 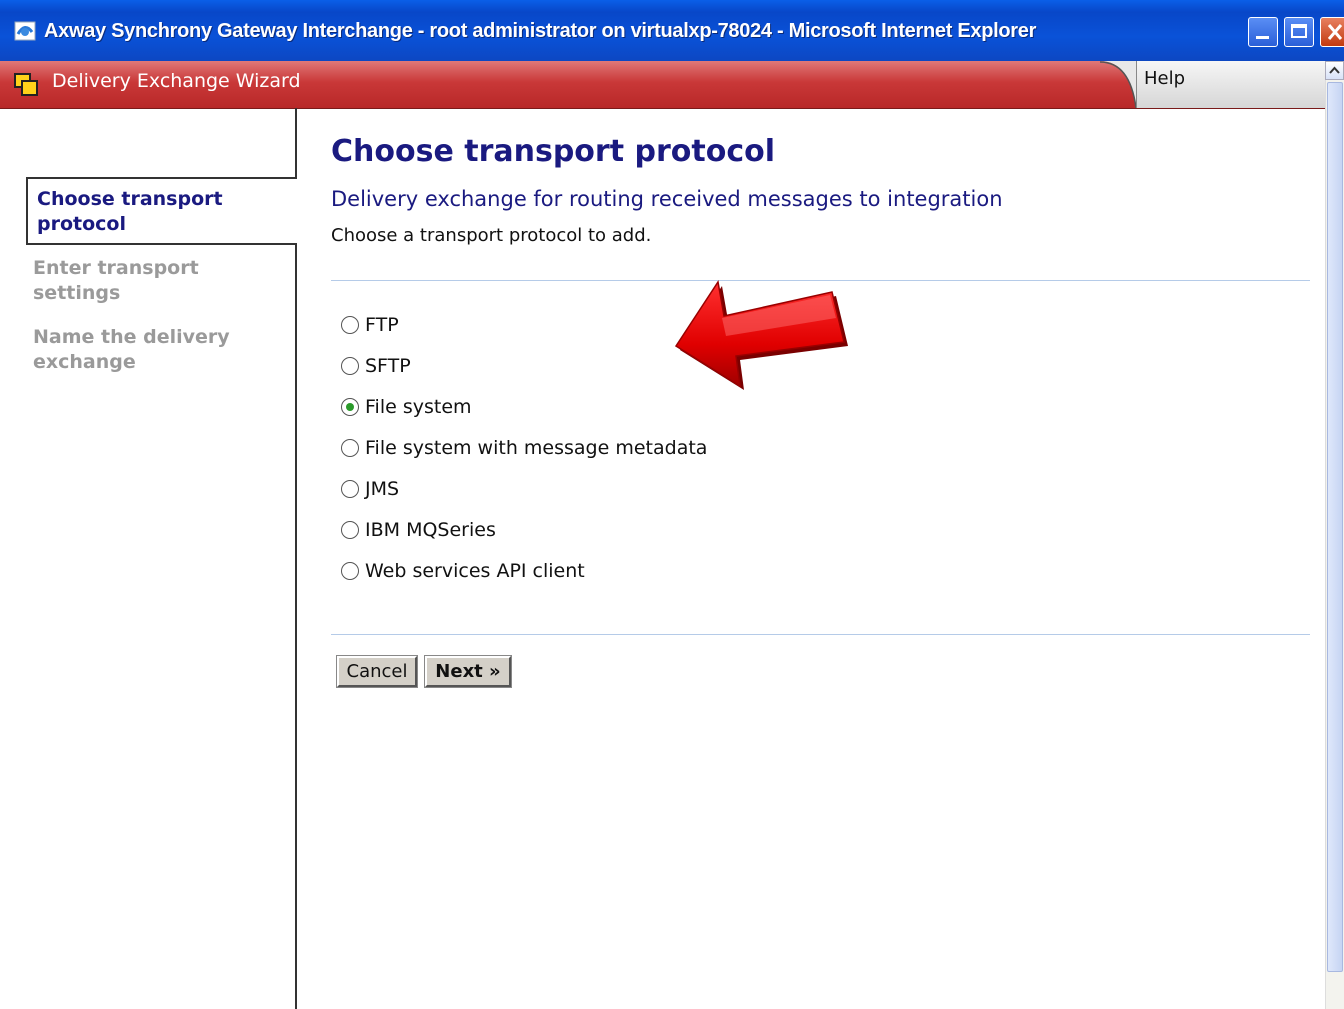 I want to click on page-title: Choose transport protocol, so click(x=553, y=151).